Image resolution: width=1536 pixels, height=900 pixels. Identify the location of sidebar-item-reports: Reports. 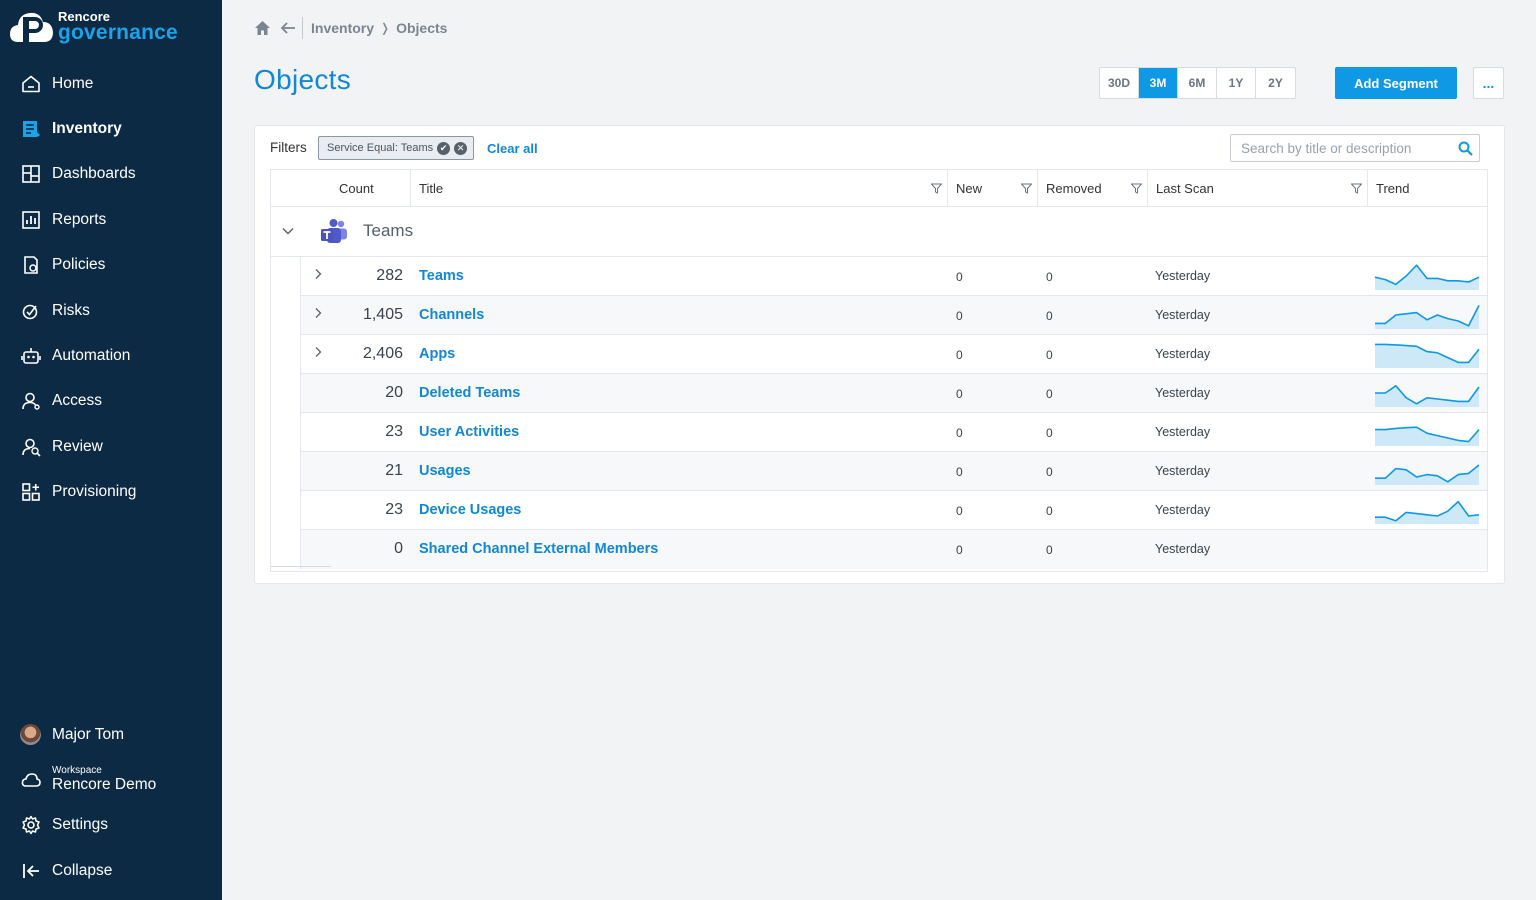
(111, 219).